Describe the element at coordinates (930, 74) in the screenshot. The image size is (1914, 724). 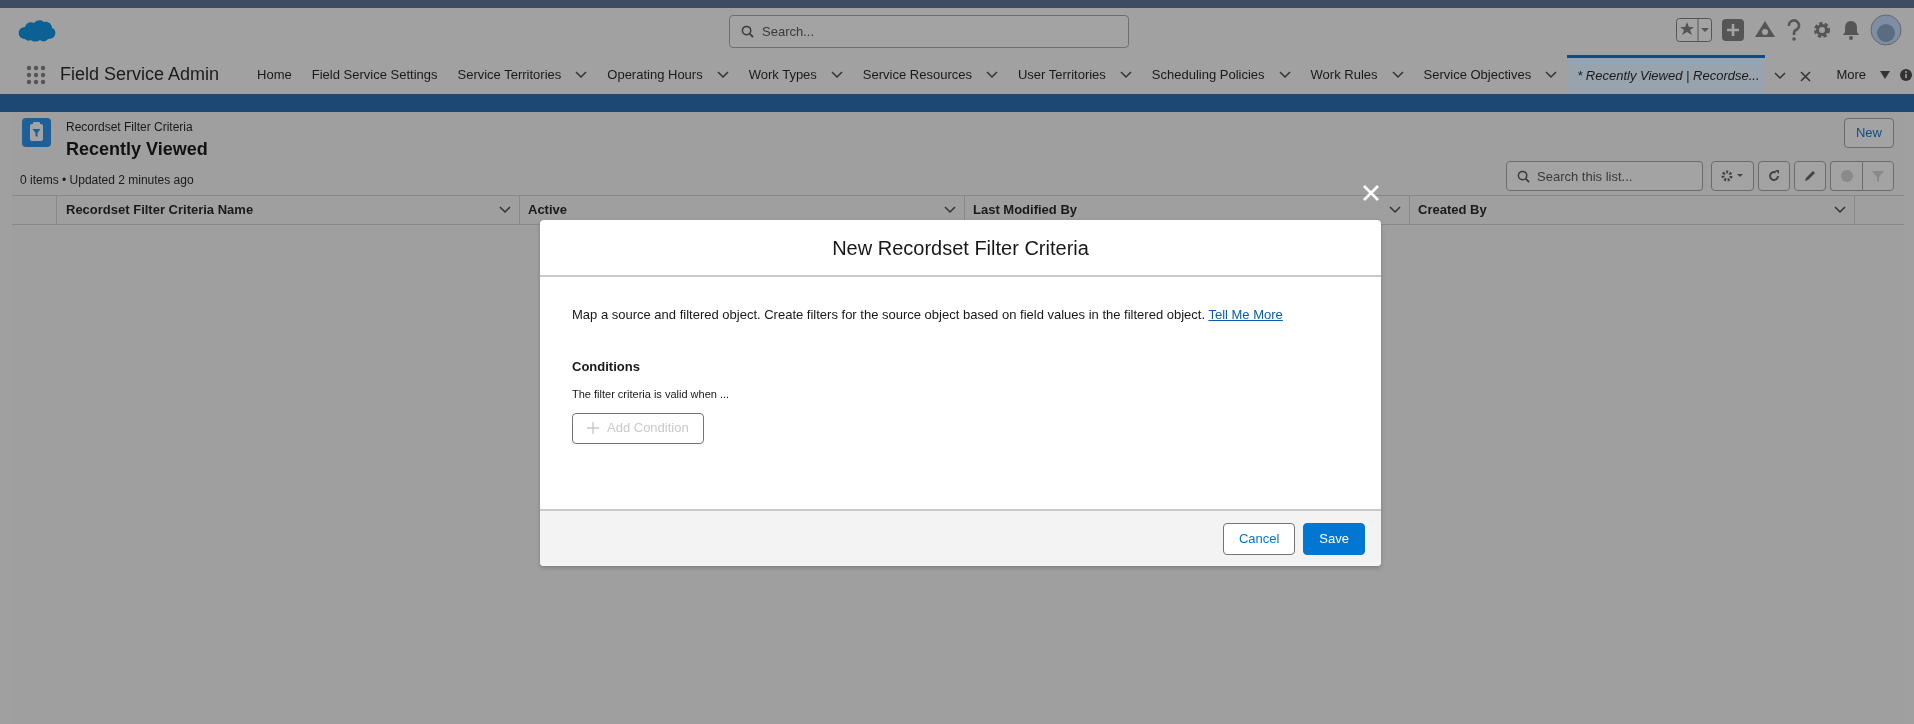
I see `nav-tab: Service Resources` at that location.